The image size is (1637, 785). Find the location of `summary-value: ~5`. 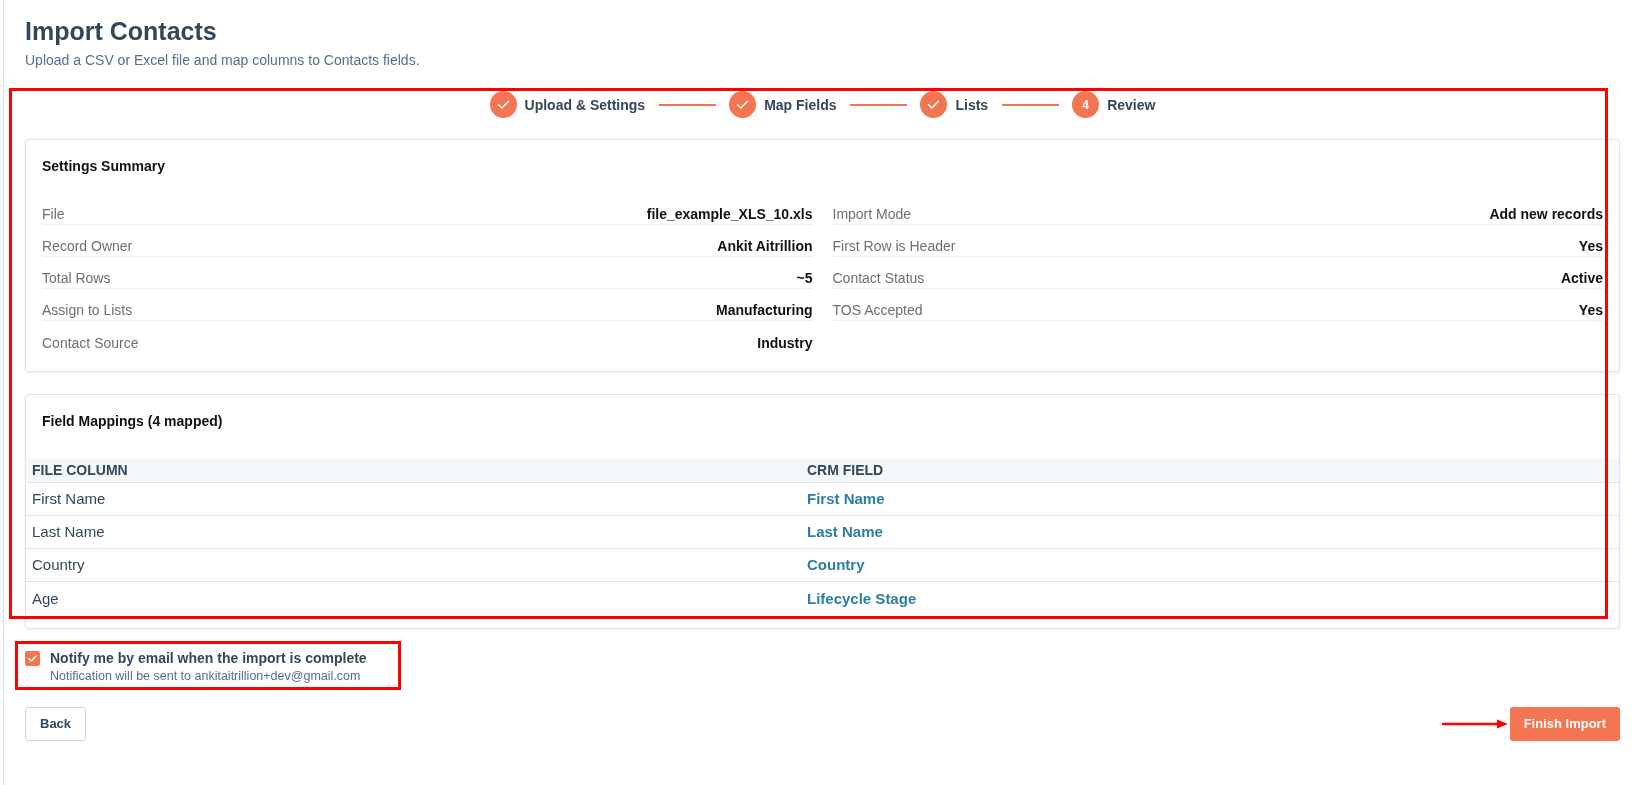

summary-value: ~5 is located at coordinates (804, 278).